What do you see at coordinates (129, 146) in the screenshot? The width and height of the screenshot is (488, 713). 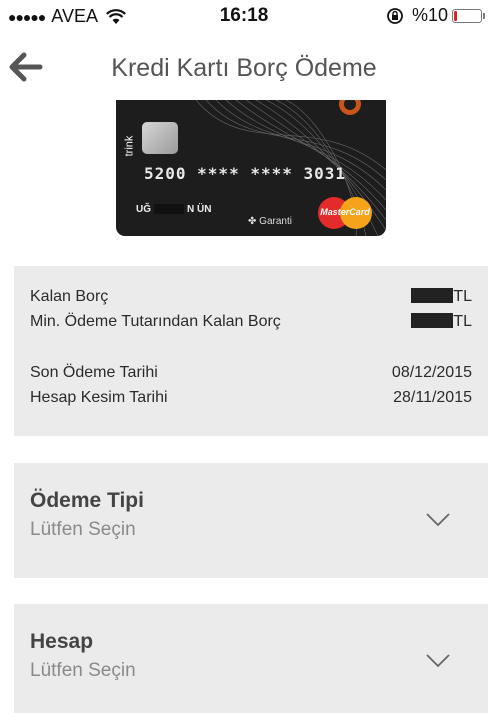 I see `card-brand-label: trink` at bounding box center [129, 146].